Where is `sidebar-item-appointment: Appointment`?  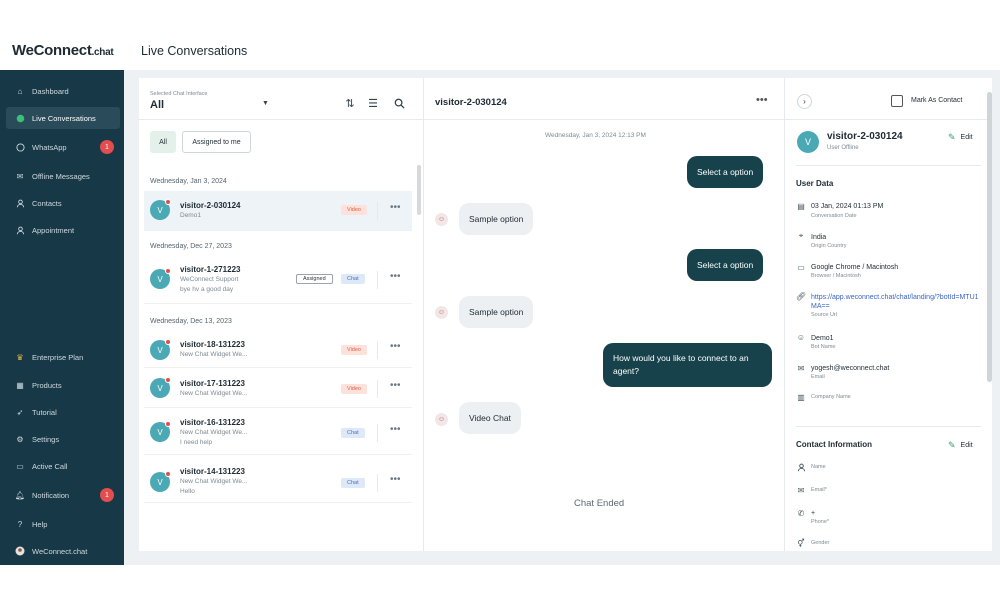 sidebar-item-appointment: Appointment is located at coordinates (63, 230).